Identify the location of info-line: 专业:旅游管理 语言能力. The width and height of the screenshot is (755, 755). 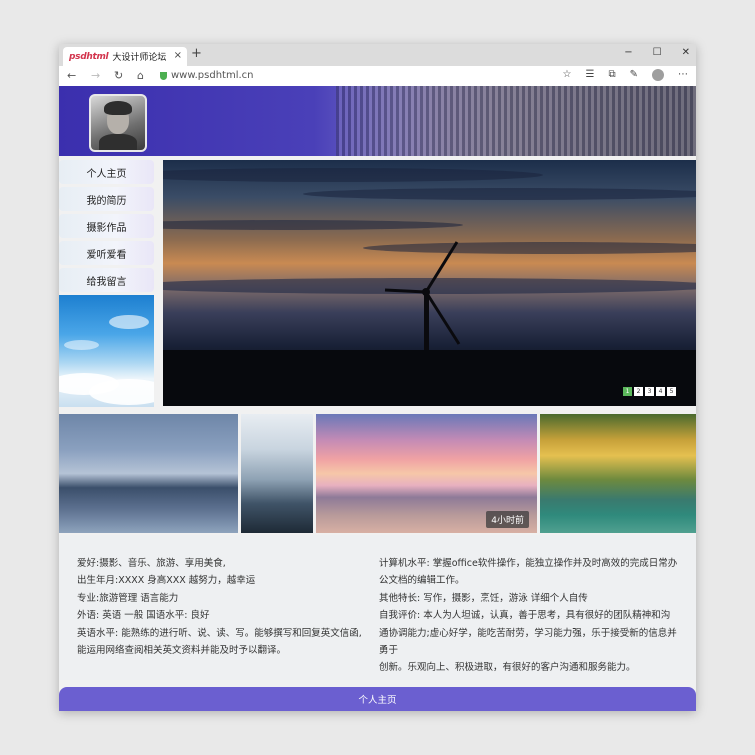
(128, 598).